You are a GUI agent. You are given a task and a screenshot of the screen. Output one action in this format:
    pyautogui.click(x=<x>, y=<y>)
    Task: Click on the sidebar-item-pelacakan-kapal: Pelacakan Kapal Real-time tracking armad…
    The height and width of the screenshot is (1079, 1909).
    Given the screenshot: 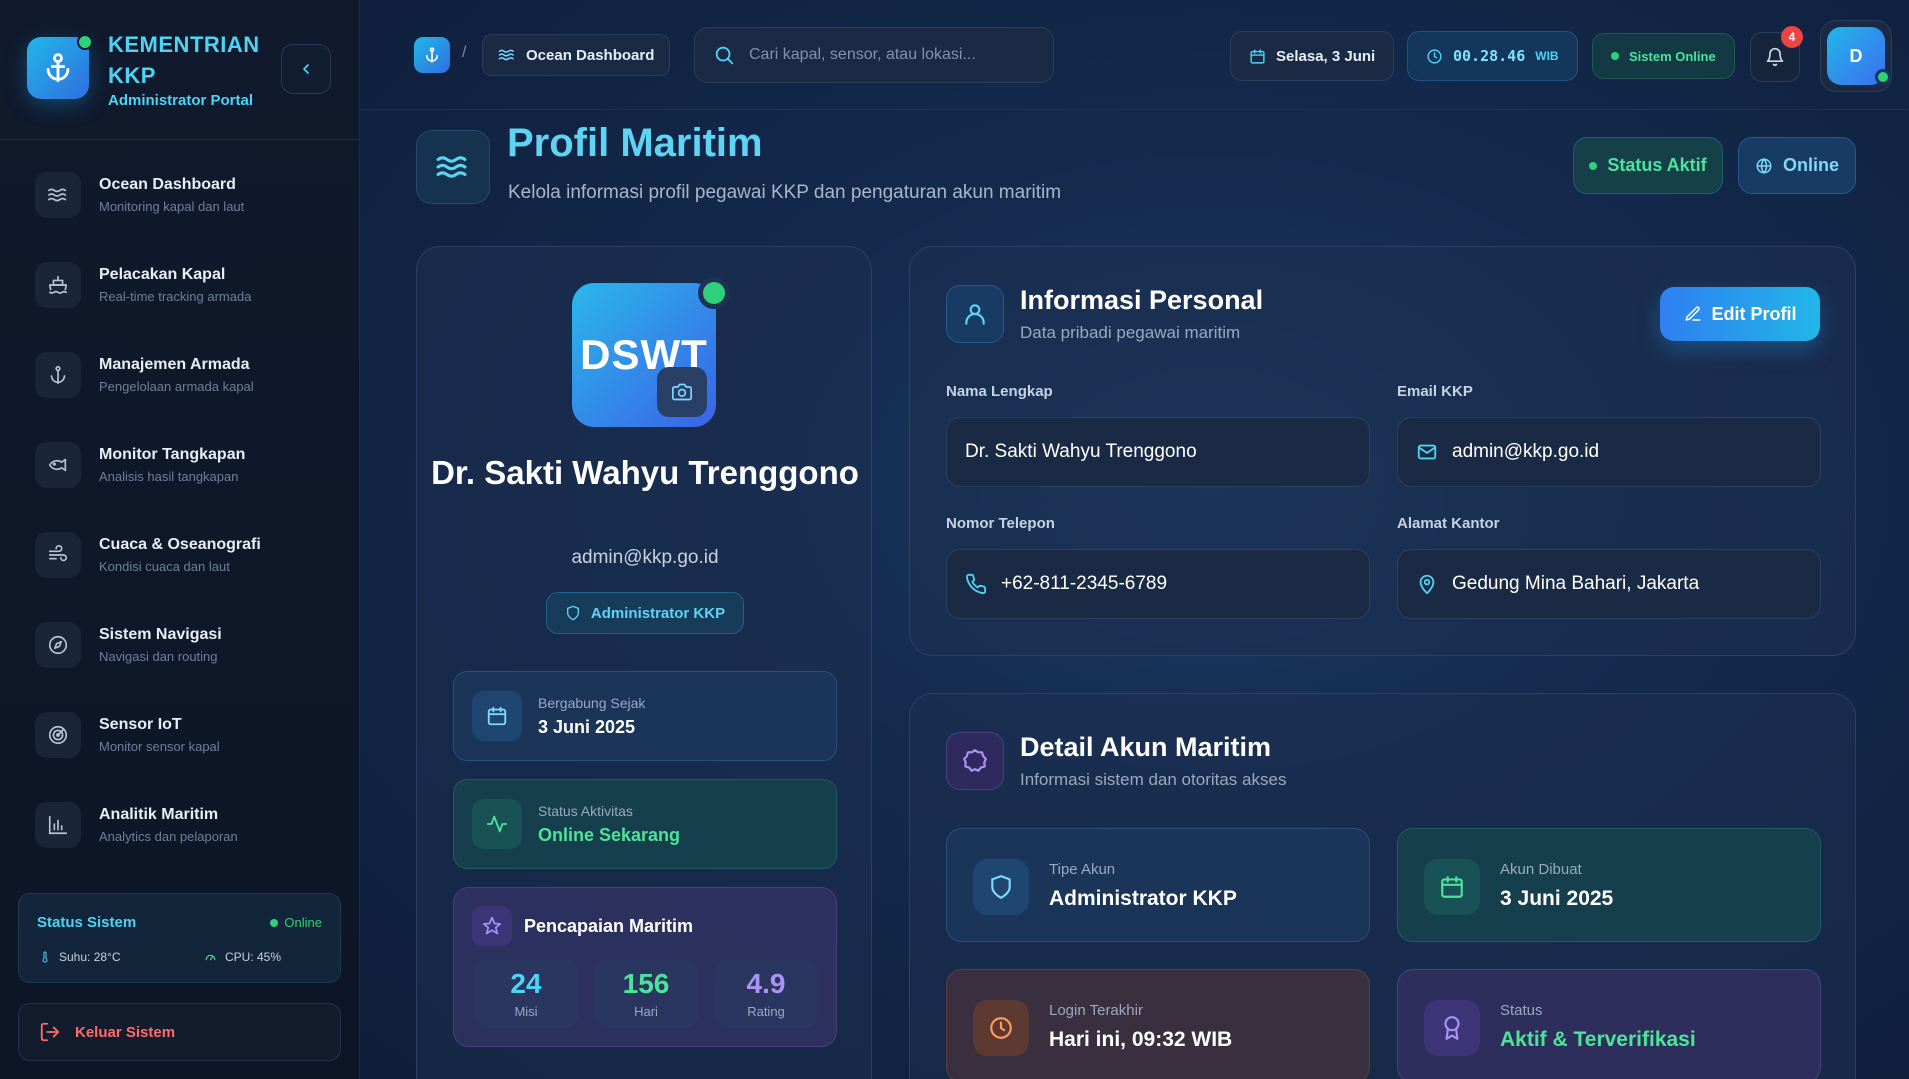 What is the action you would take?
    pyautogui.click(x=179, y=285)
    